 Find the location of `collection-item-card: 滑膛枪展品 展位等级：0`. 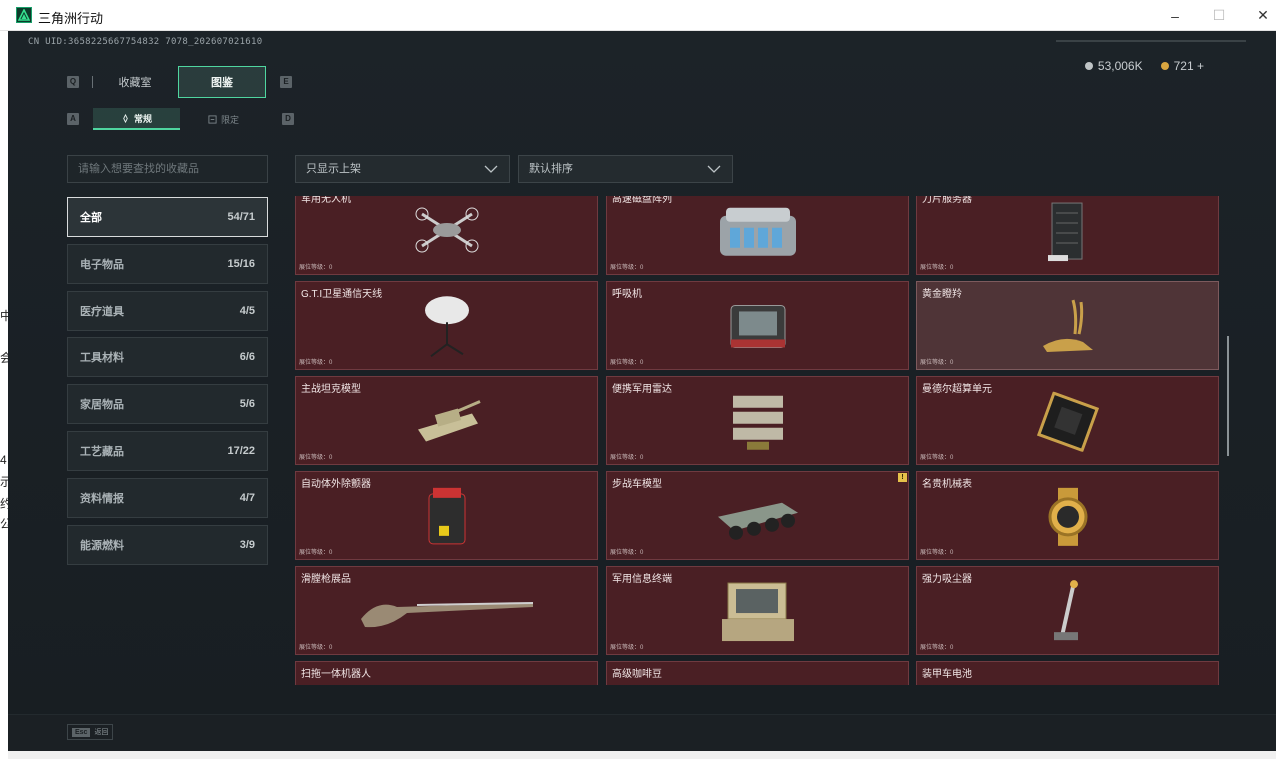

collection-item-card: 滑膛枪展品 展位等级：0 is located at coordinates (446, 610).